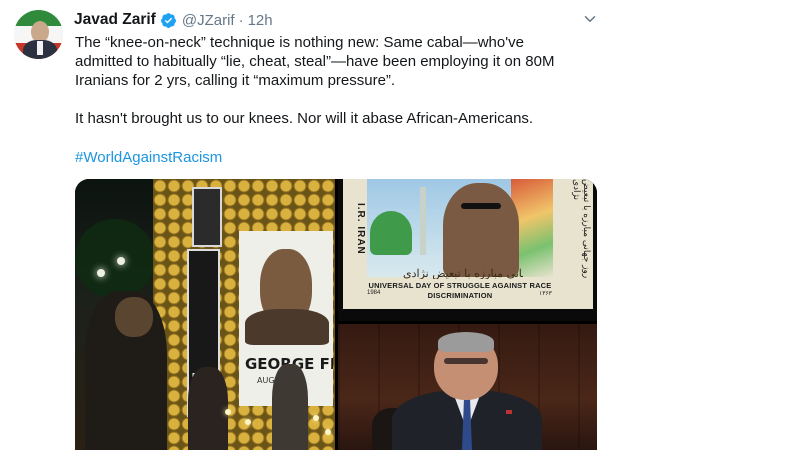 The image size is (800, 450). What do you see at coordinates (466, 342) in the screenshot?
I see `person-hair` at bounding box center [466, 342].